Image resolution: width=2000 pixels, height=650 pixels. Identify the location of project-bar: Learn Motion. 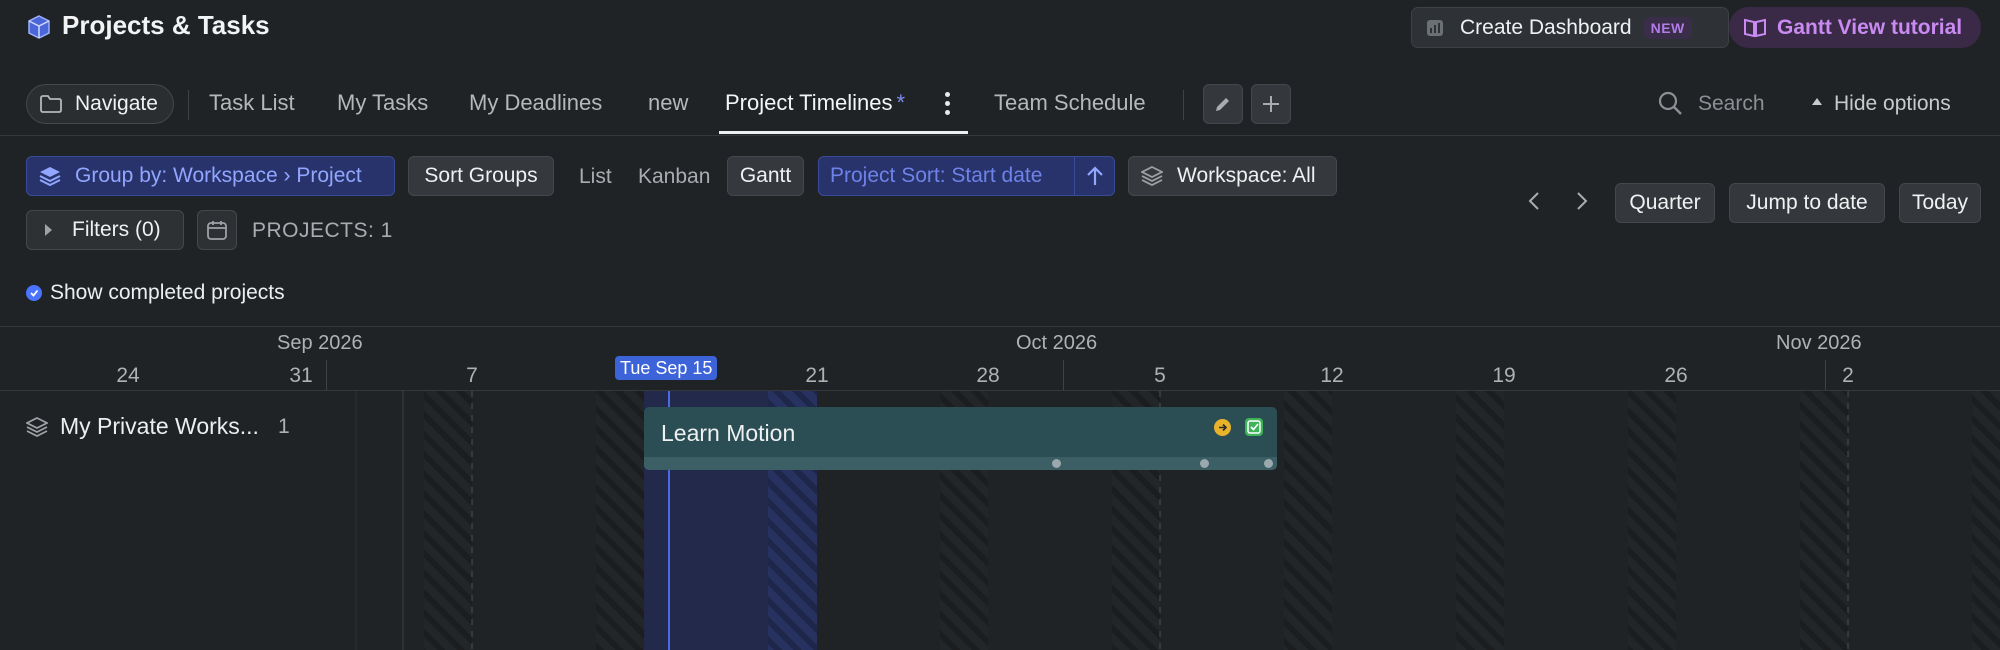
(960, 438).